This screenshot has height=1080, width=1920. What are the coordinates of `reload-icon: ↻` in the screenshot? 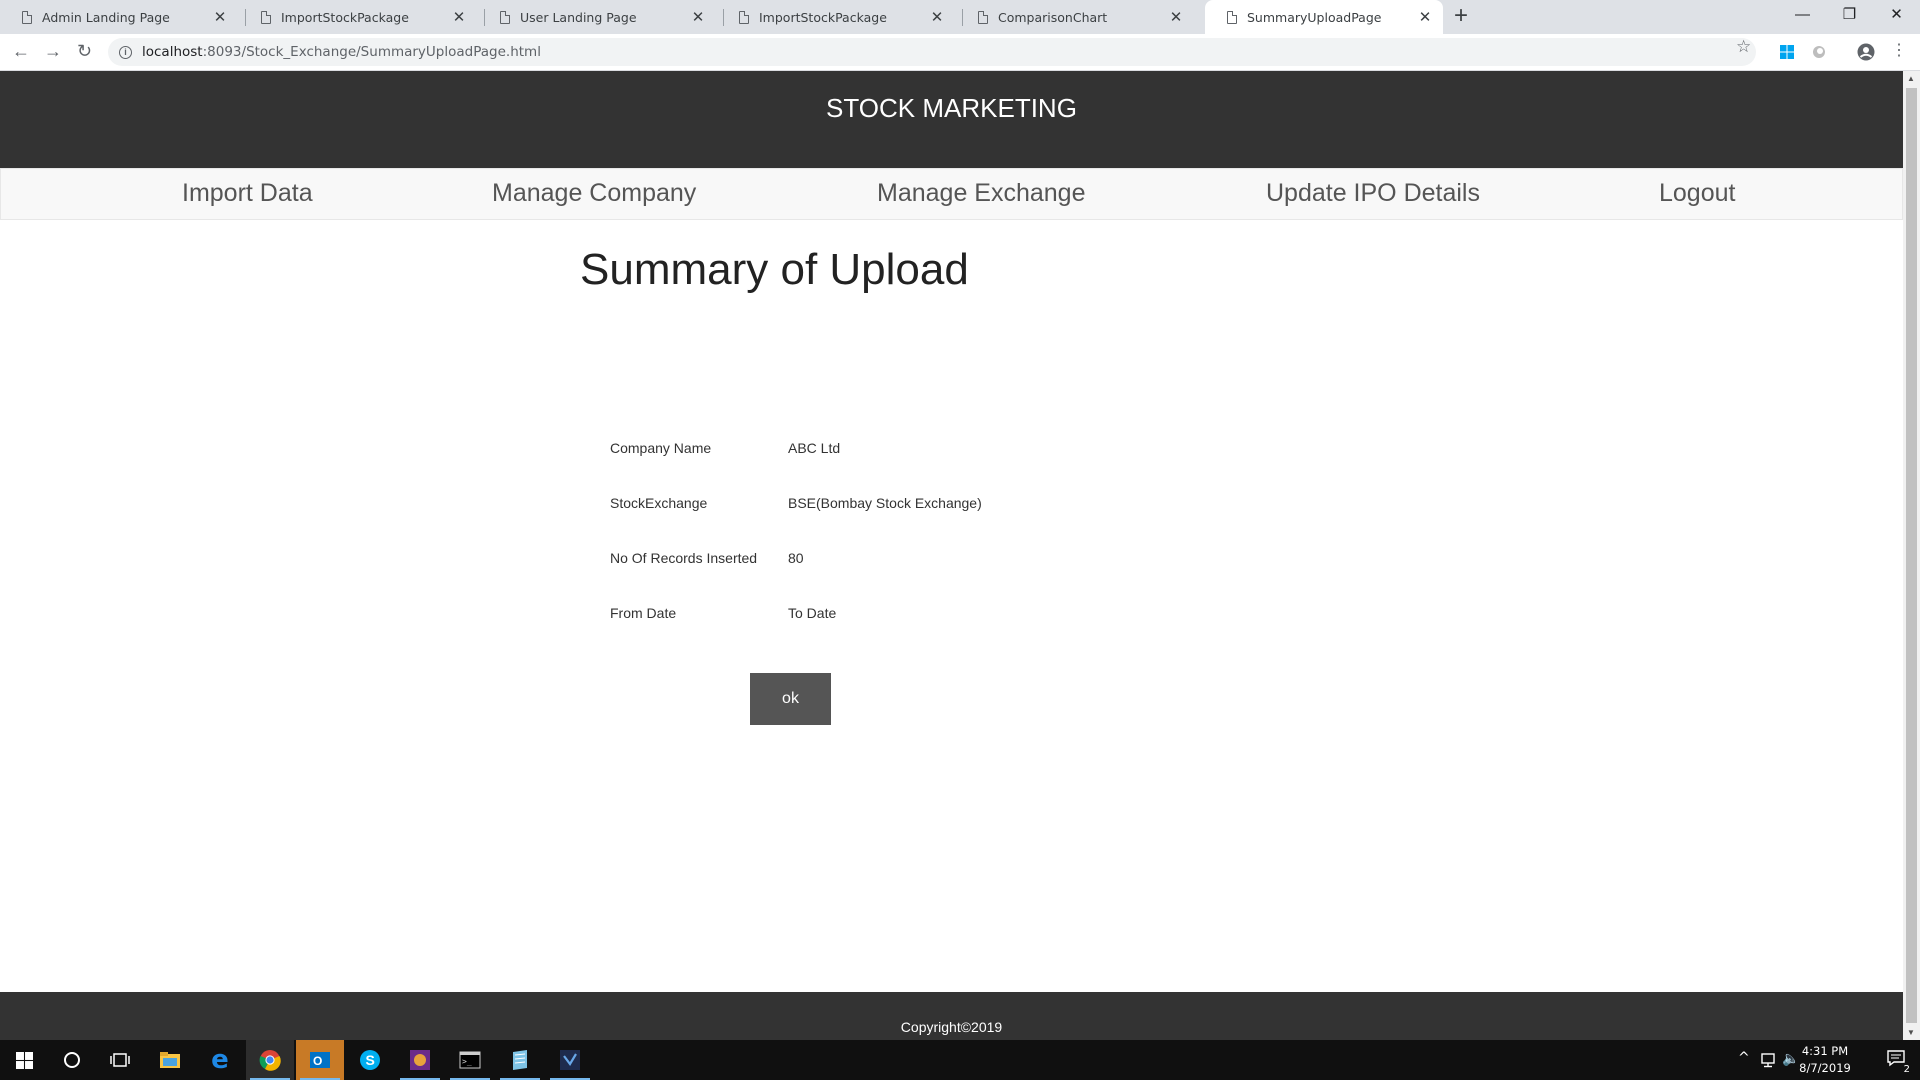 It's located at (84, 51).